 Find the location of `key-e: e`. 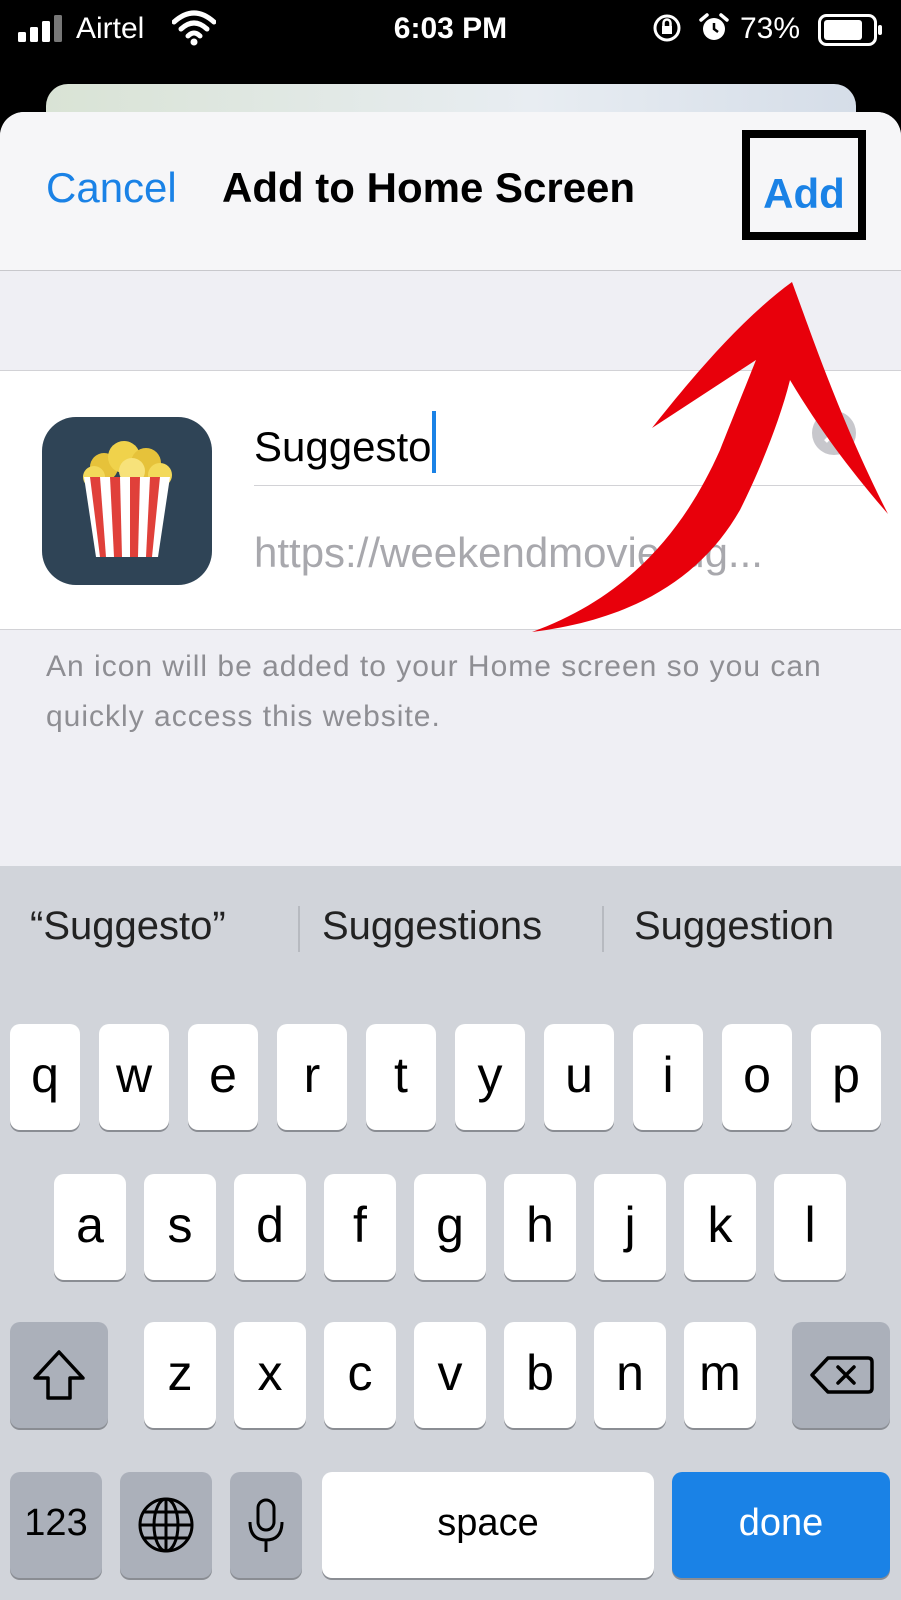

key-e: e is located at coordinates (223, 1077).